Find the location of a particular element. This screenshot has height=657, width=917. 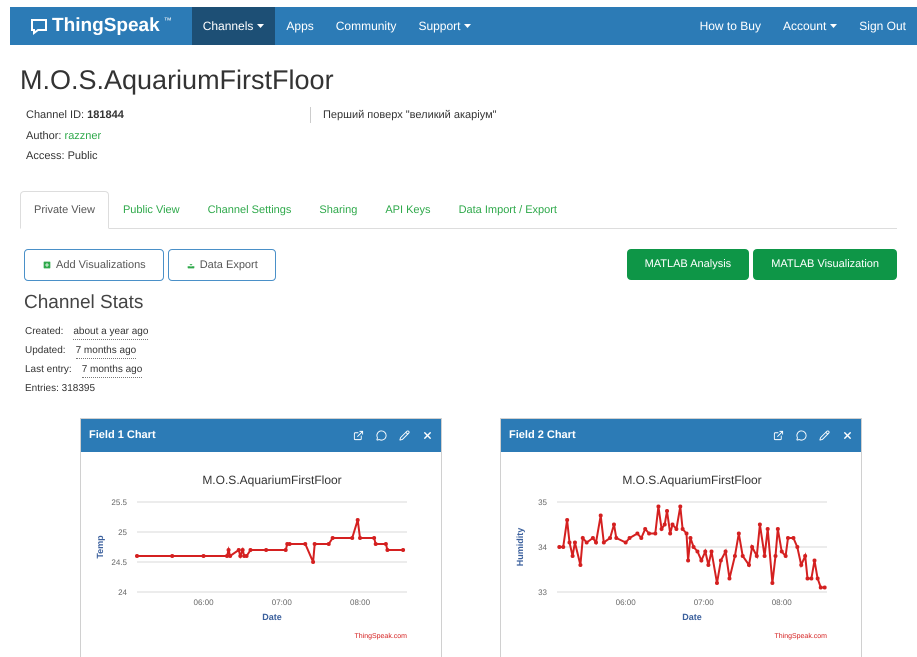

access-text: Access: Public is located at coordinates (62, 156).